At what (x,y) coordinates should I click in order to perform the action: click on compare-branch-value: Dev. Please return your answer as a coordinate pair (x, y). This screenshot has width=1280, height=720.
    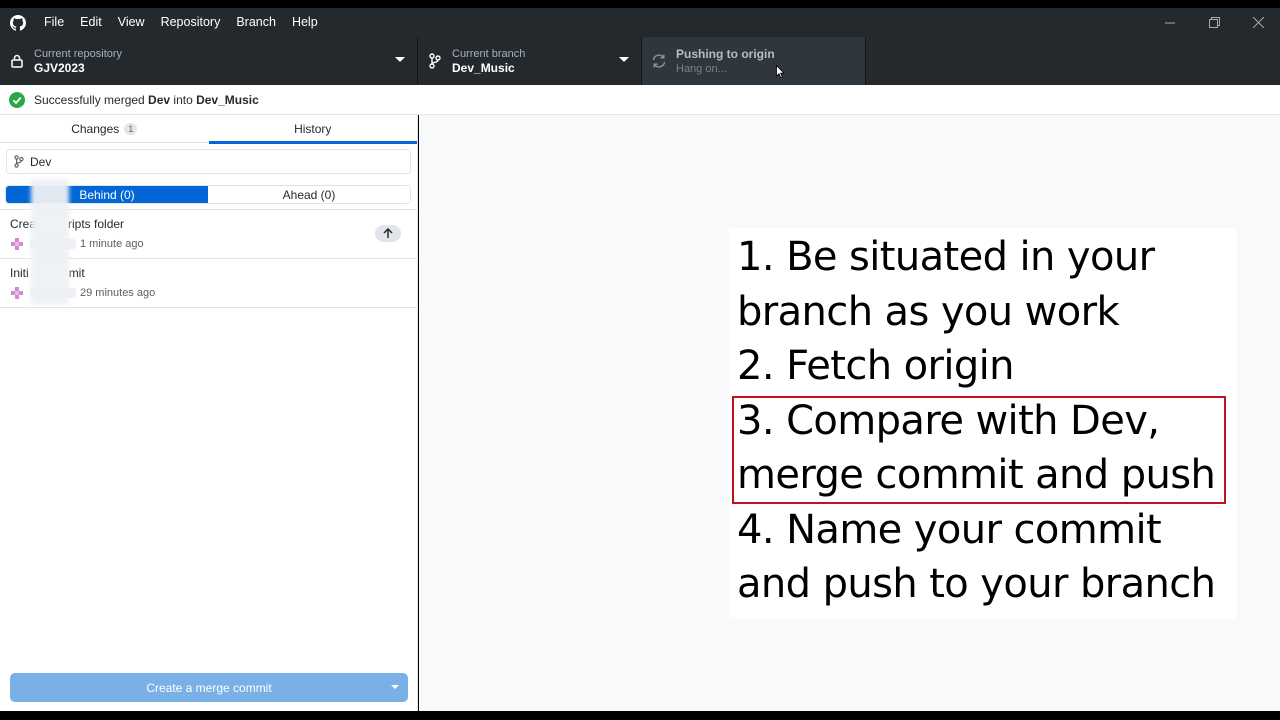
    Looking at the image, I should click on (41, 161).